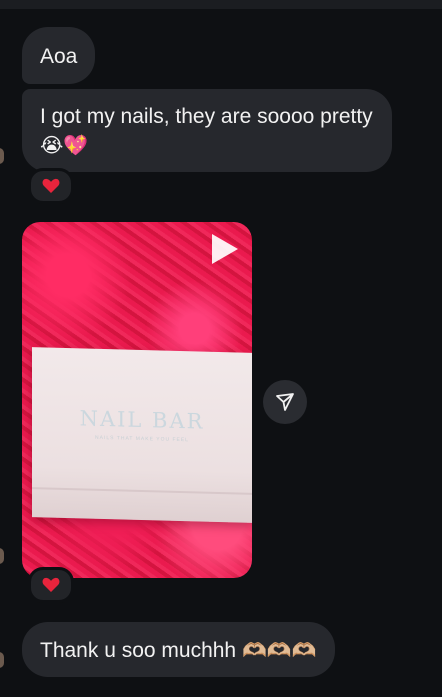 Image resolution: width=442 pixels, height=697 pixels. I want to click on message-emojis: 🫶🏼🫶🏼🫶🏼, so click(279, 650).